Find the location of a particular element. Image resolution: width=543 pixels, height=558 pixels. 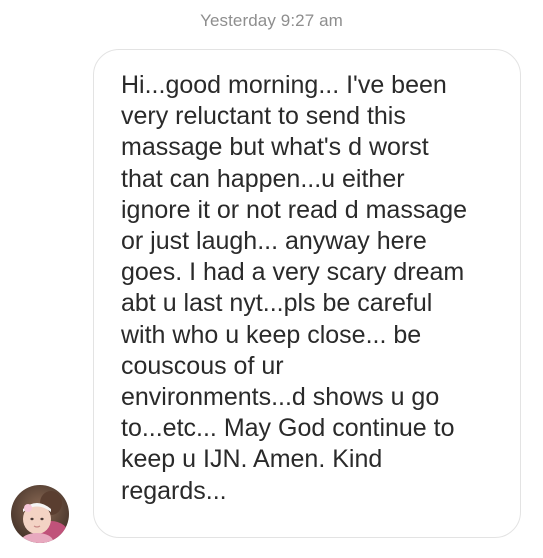

sender-avatar is located at coordinates (40, 514).